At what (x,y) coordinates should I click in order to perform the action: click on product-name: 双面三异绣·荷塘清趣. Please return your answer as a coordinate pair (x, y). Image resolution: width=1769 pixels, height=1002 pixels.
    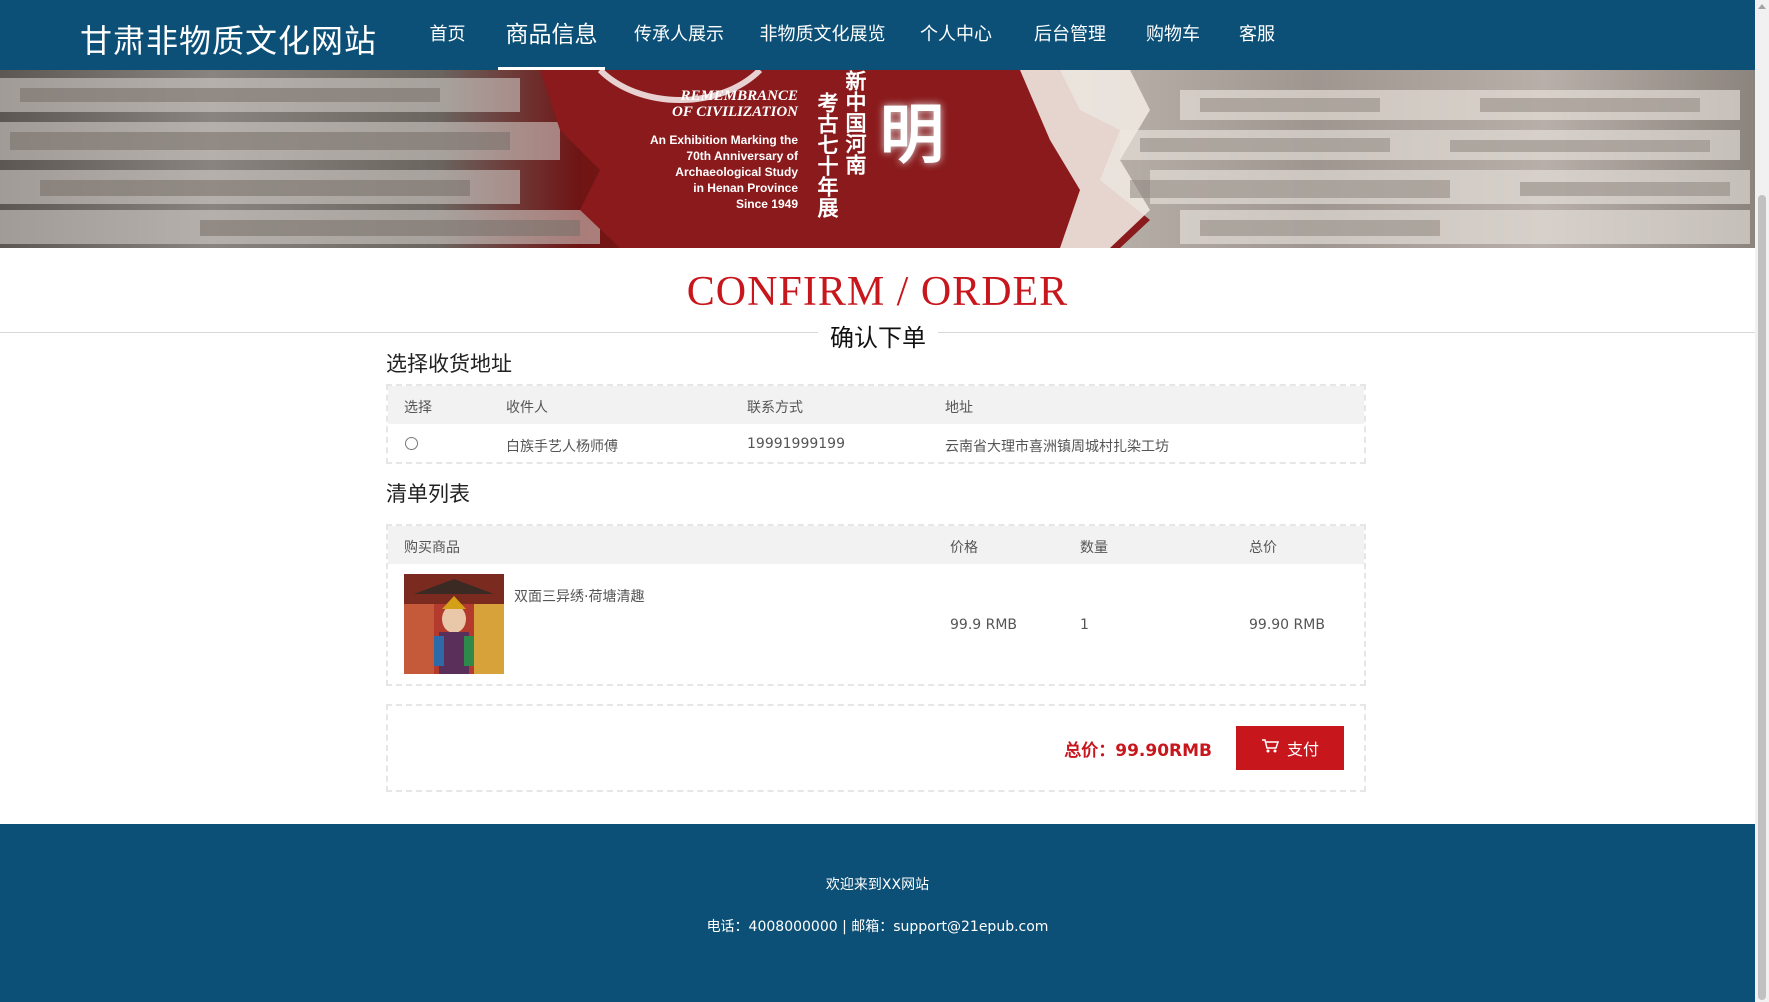
    Looking at the image, I should click on (579, 596).